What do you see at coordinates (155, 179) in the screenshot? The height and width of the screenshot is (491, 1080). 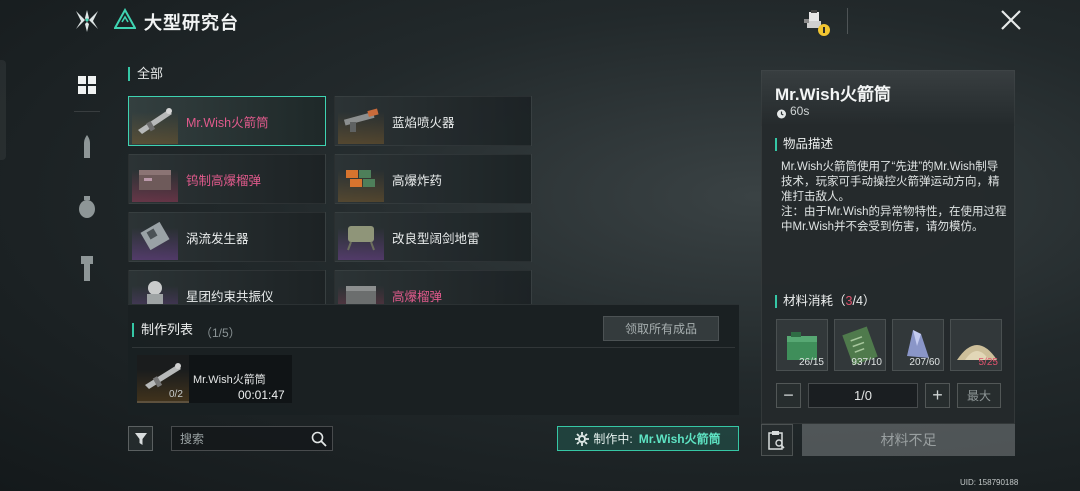 I see `grenade-box-icon` at bounding box center [155, 179].